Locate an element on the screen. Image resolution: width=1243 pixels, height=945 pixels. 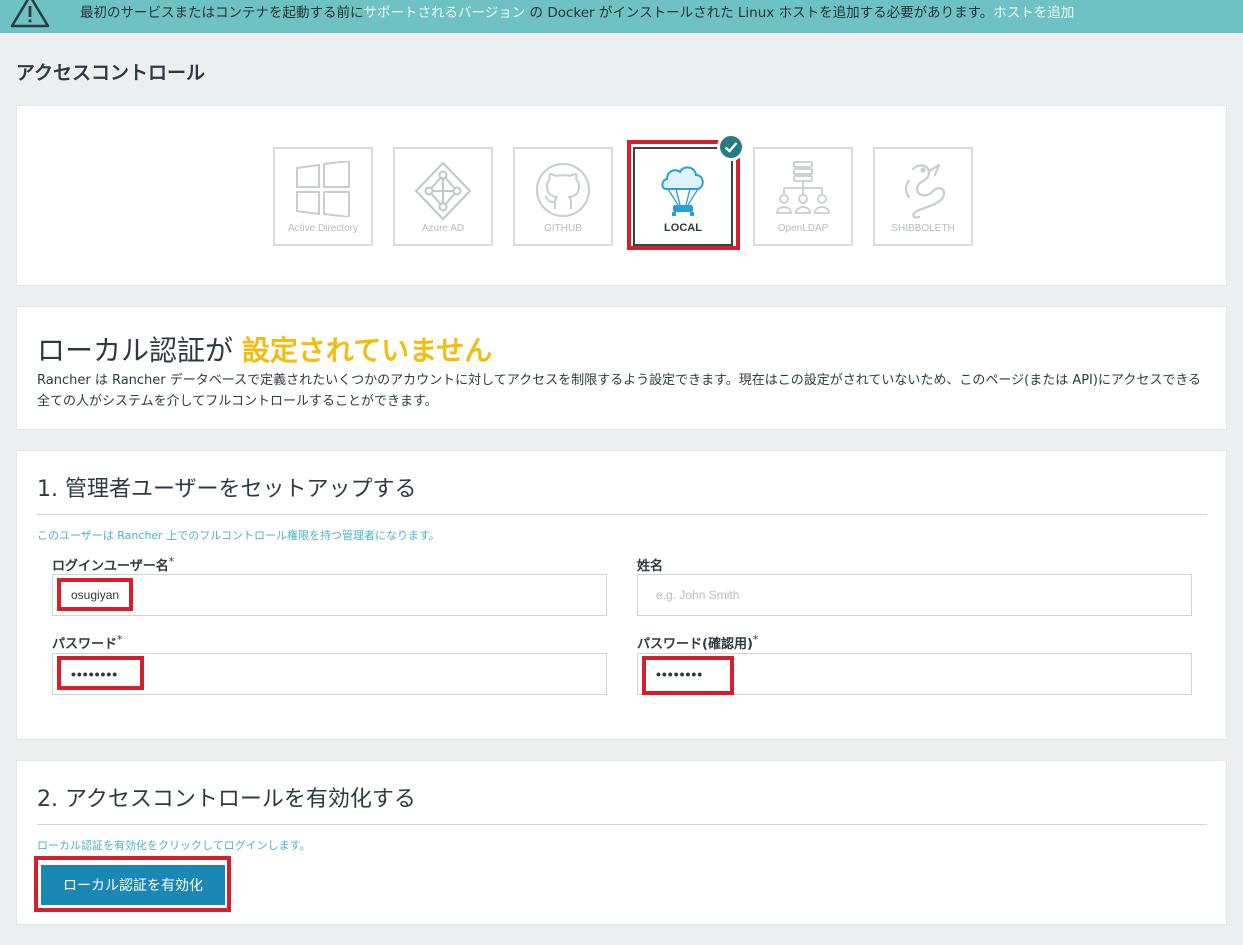
ldap-tree-icon is located at coordinates (803, 187).